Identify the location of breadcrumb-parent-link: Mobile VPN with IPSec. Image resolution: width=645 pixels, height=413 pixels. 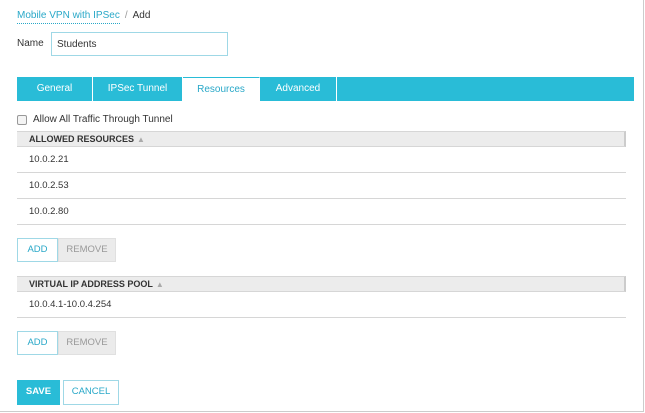
(68, 17).